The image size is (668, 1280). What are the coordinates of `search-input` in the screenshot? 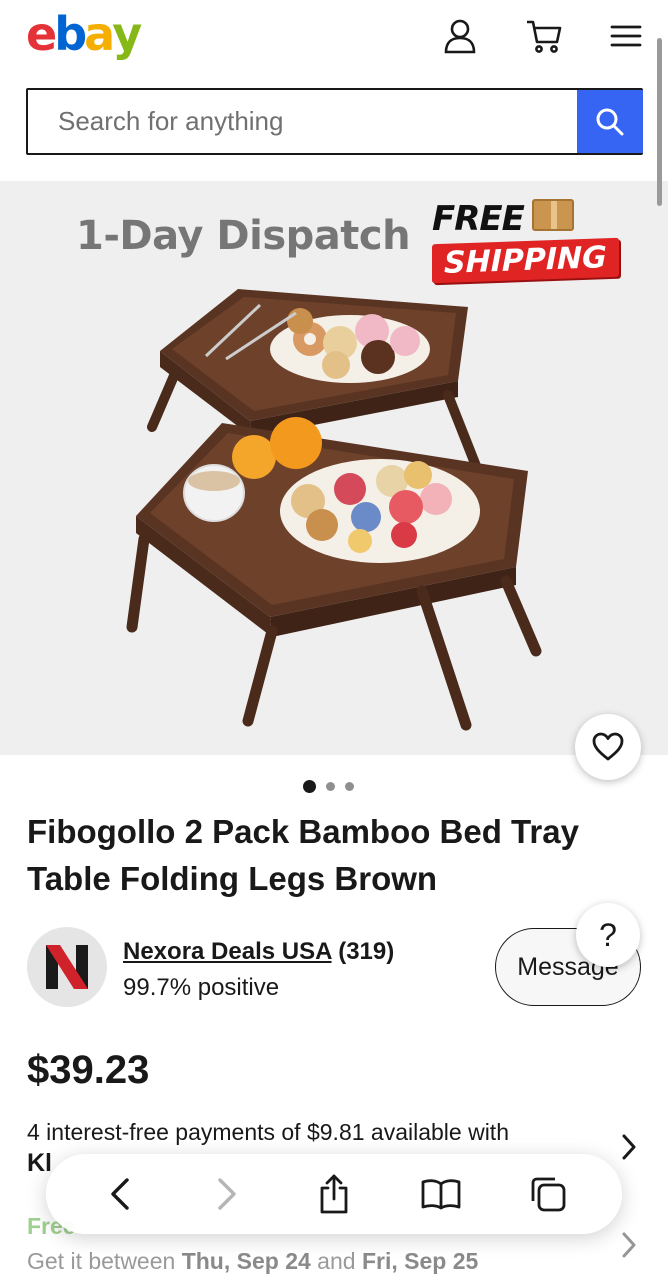 It's located at (302, 121).